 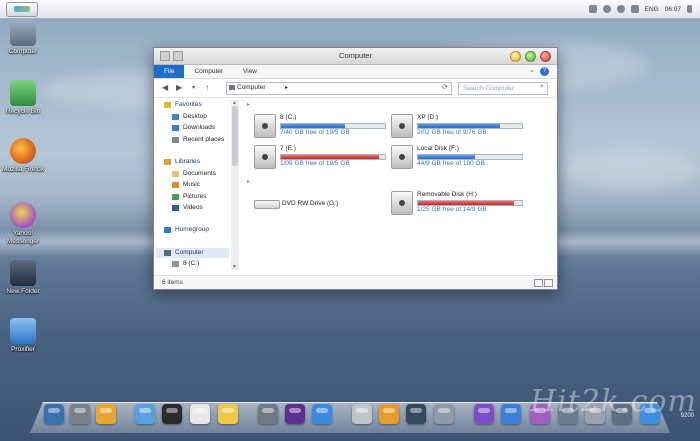 I want to click on desktop-icon-proxifier: Proxifier, so click(x=23, y=336).